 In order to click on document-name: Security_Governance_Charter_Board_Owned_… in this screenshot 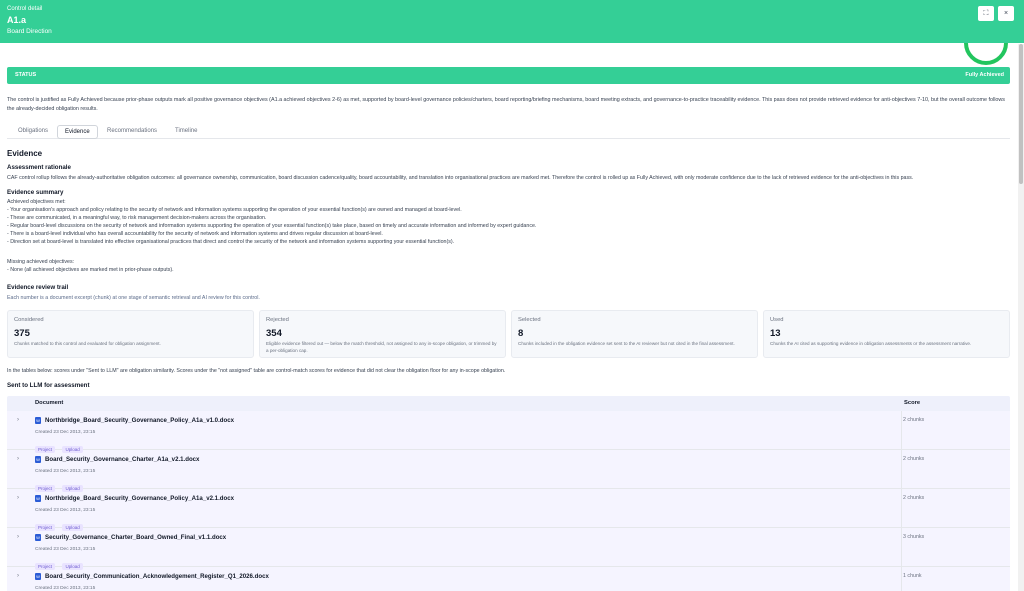, I will do `click(135, 537)`.